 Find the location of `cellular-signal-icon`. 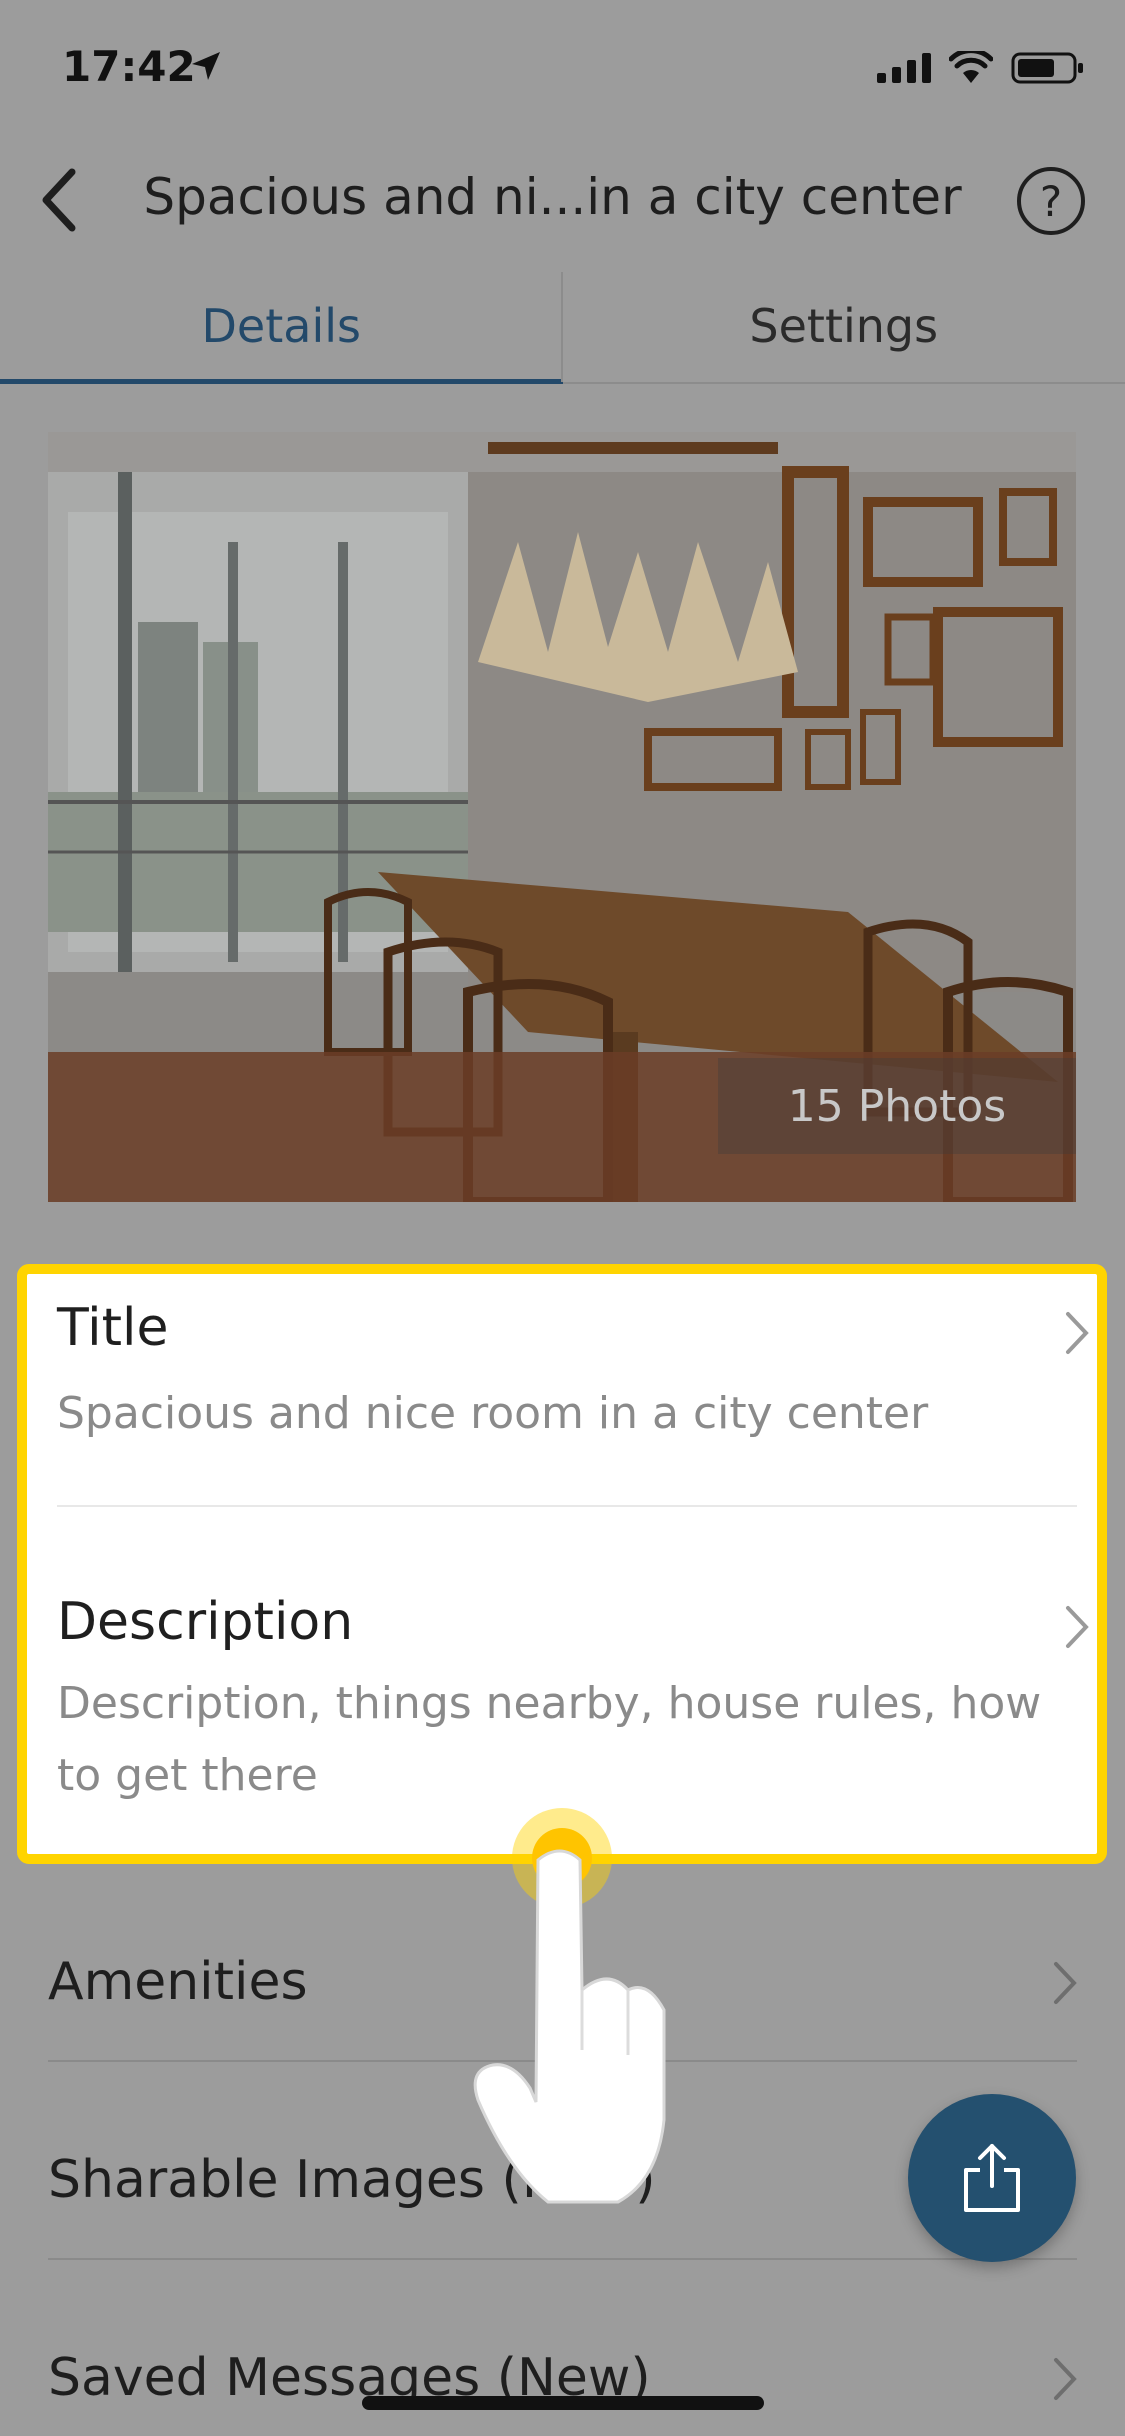

cellular-signal-icon is located at coordinates (904, 68).